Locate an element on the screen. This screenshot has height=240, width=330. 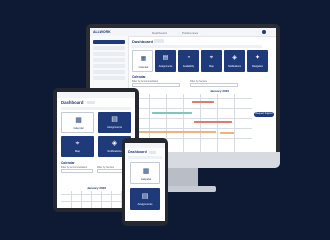
tile-label: Availability is located at coordinates (188, 66).